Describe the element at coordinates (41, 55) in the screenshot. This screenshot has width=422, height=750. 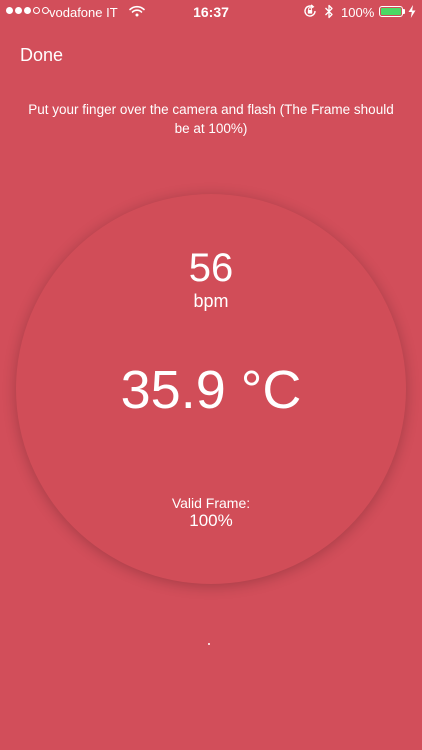
I see `done-button: Done` at that location.